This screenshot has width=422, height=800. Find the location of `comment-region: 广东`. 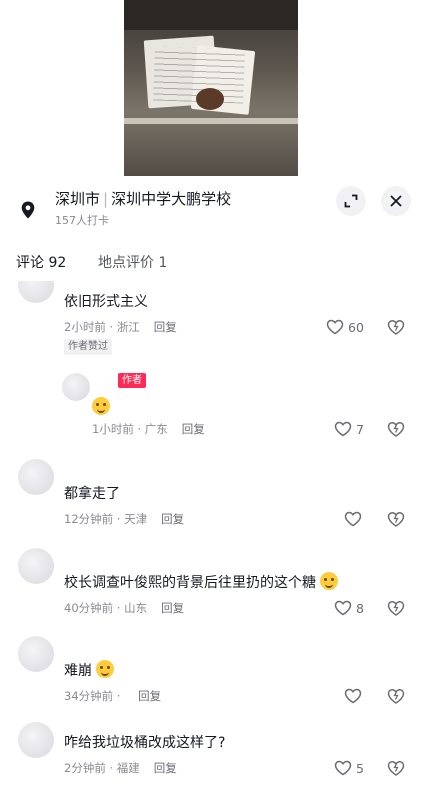

comment-region: 广东 is located at coordinates (156, 429).